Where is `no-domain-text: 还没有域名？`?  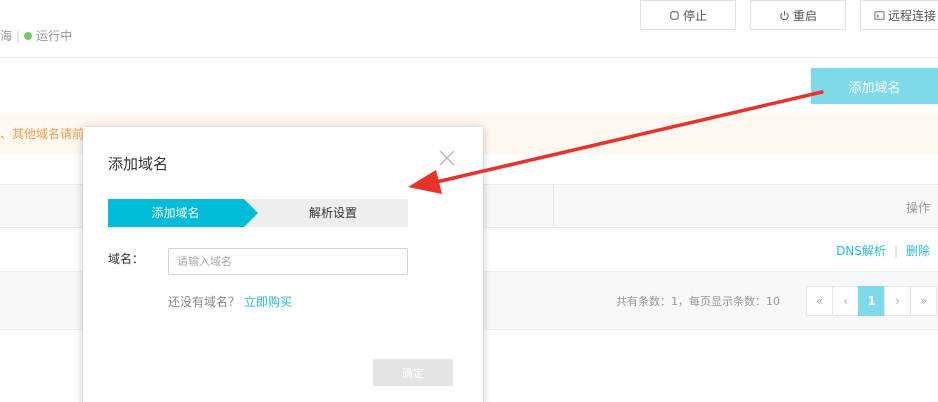 no-domain-text: 还没有域名？ is located at coordinates (204, 302).